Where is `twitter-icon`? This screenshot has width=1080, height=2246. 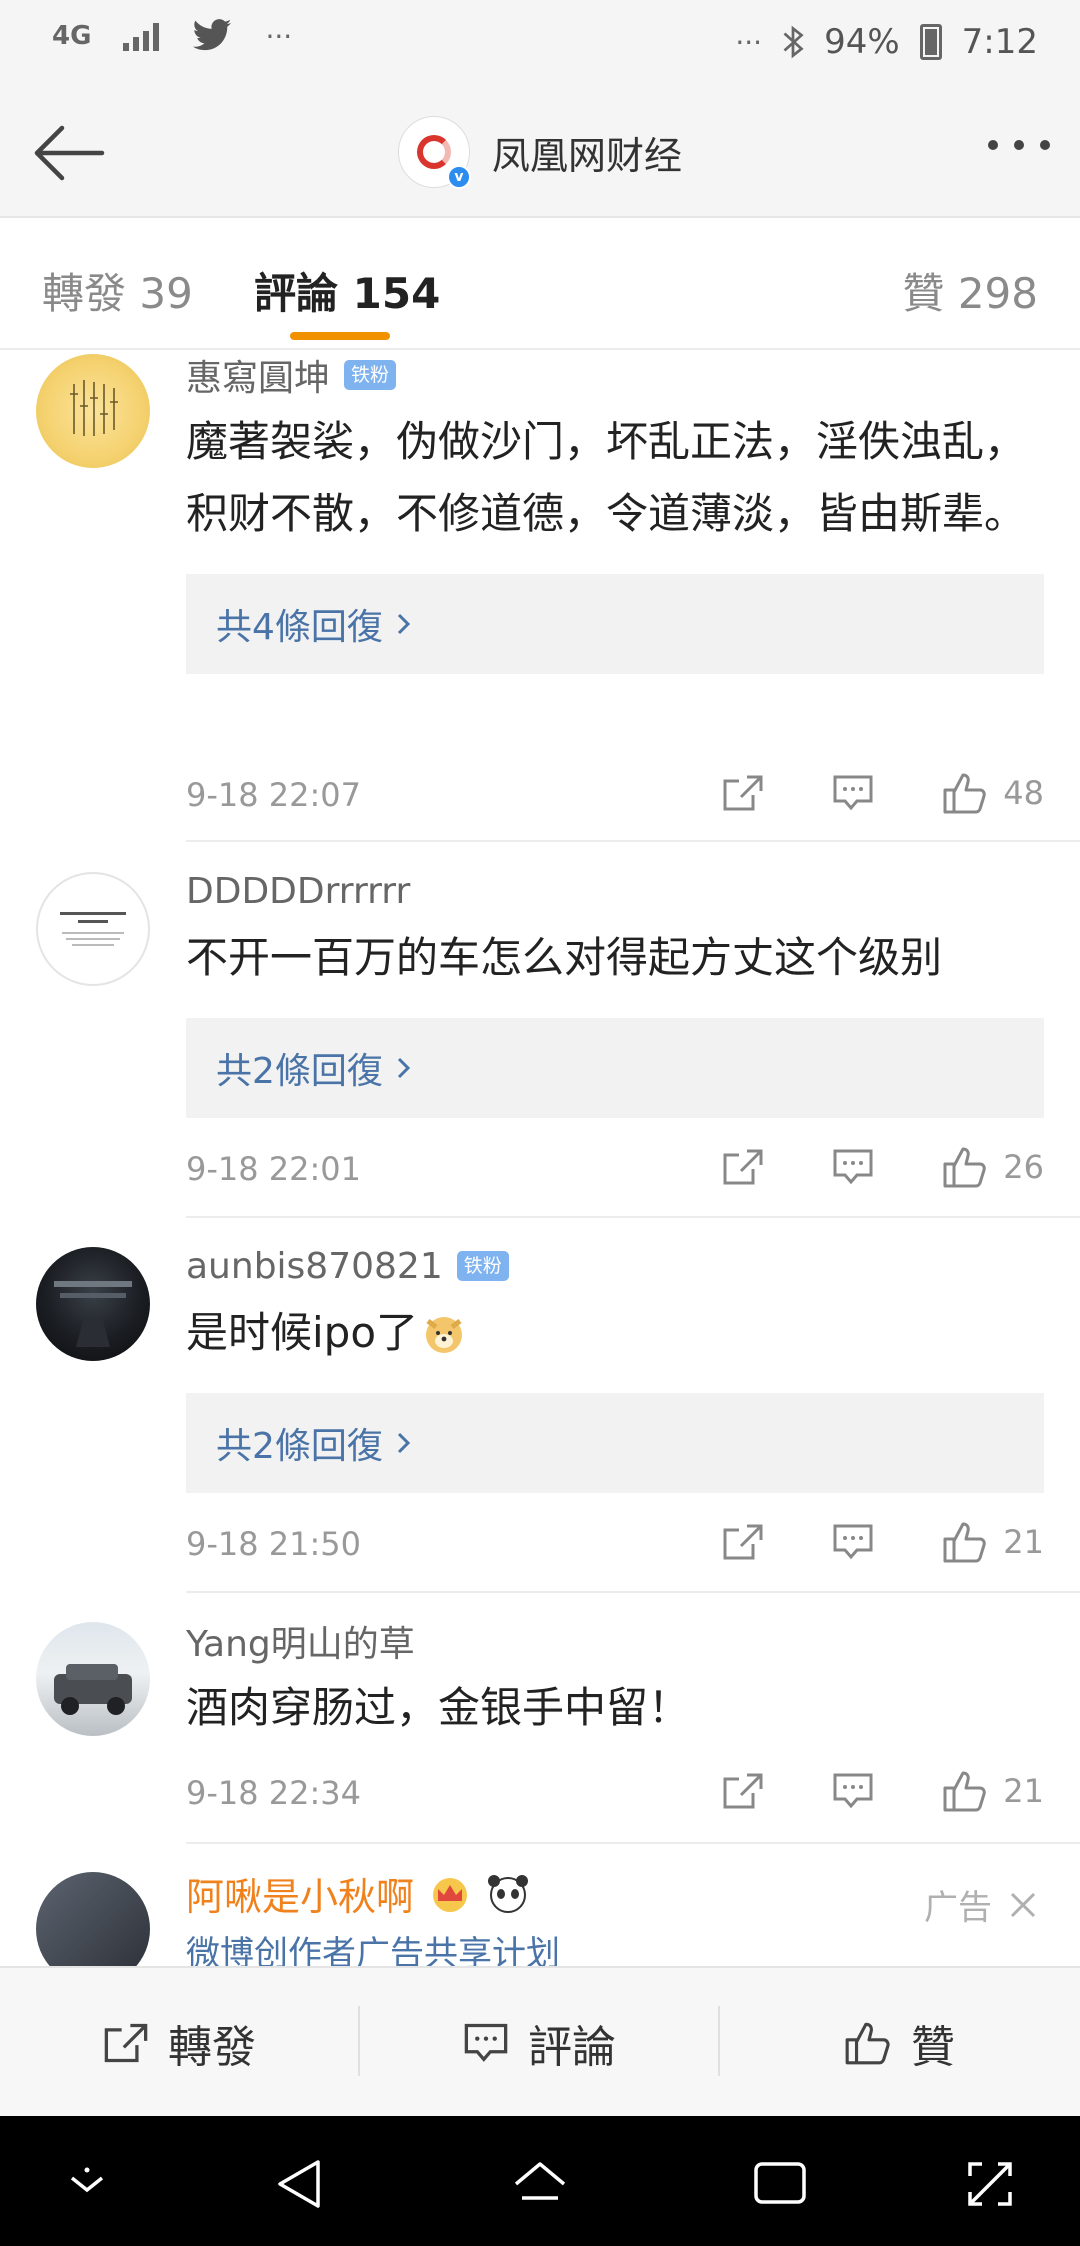
twitter-icon is located at coordinates (212, 35).